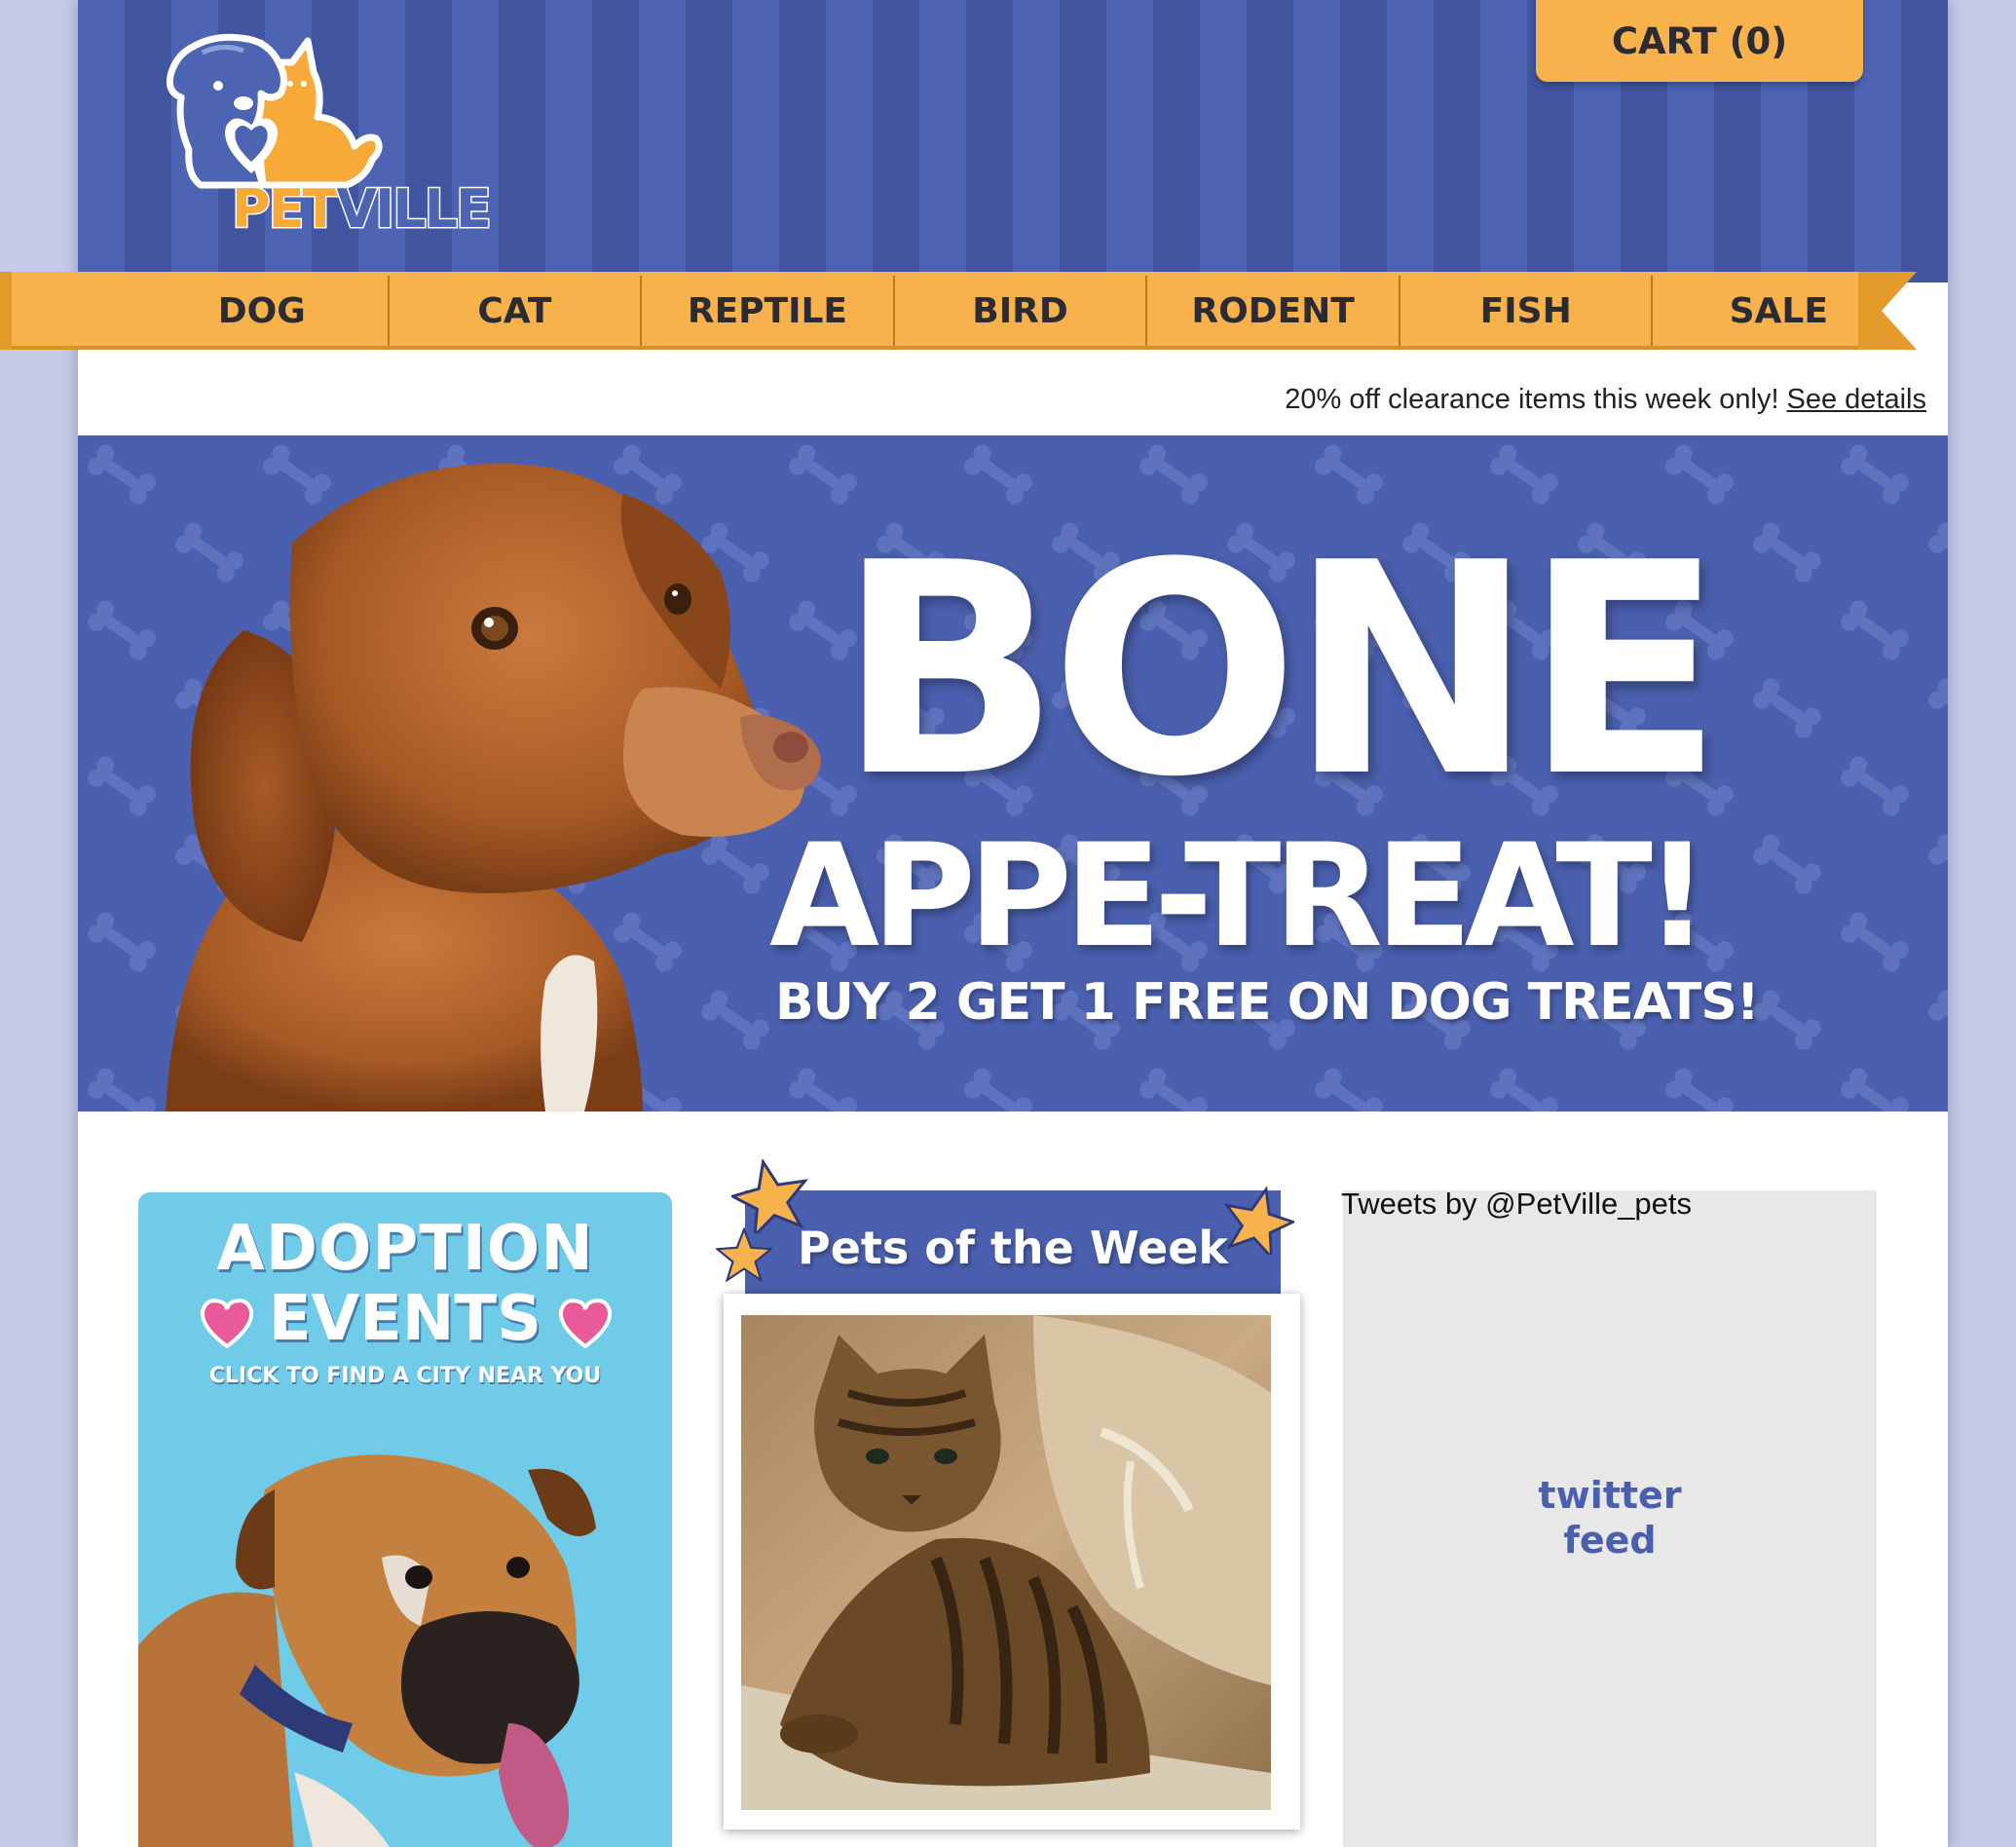 This screenshot has width=2016, height=1847. Describe the element at coordinates (319, 141) in the screenshot. I see `petville-logo: PETVILLE` at that location.